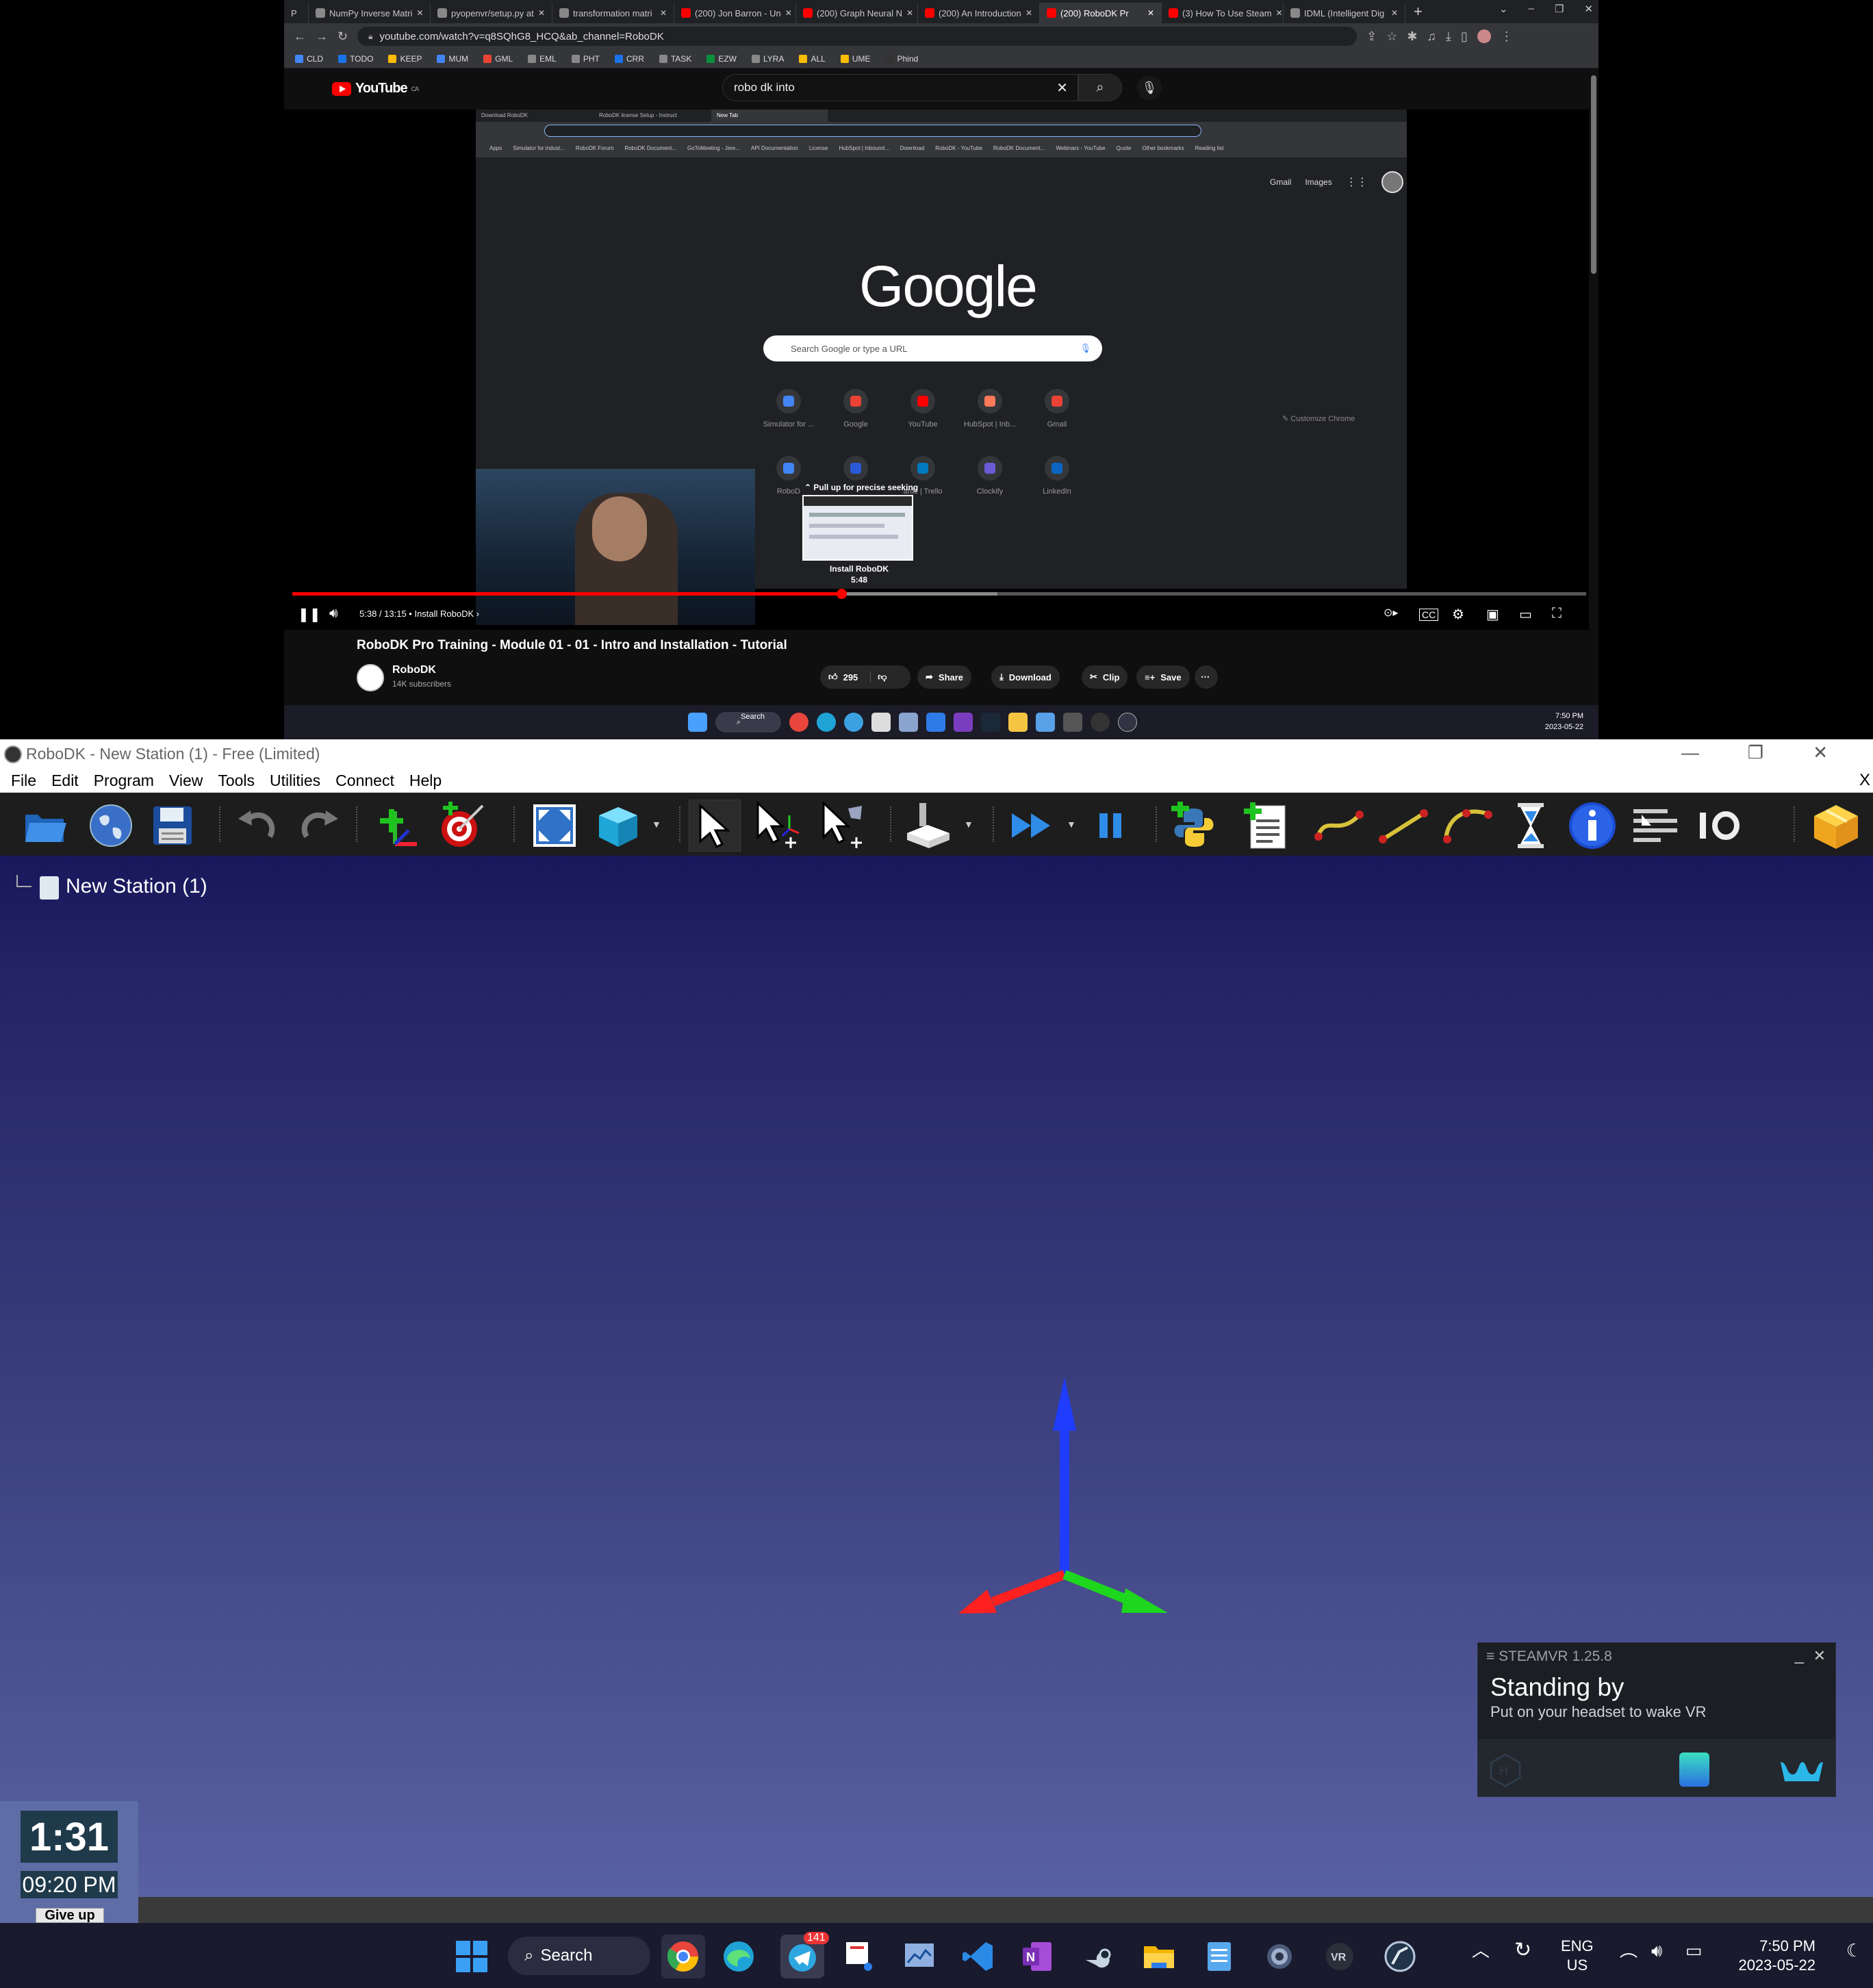 This screenshot has width=1873, height=1988. What do you see at coordinates (1531, 9) in the screenshot?
I see `minimize-button: –` at bounding box center [1531, 9].